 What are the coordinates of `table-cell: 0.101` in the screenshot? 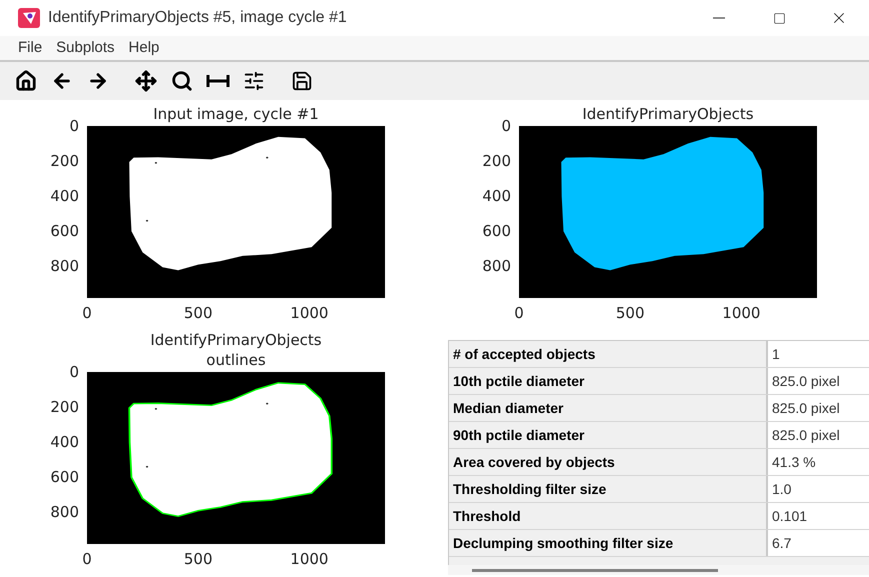 It's located at (818, 516).